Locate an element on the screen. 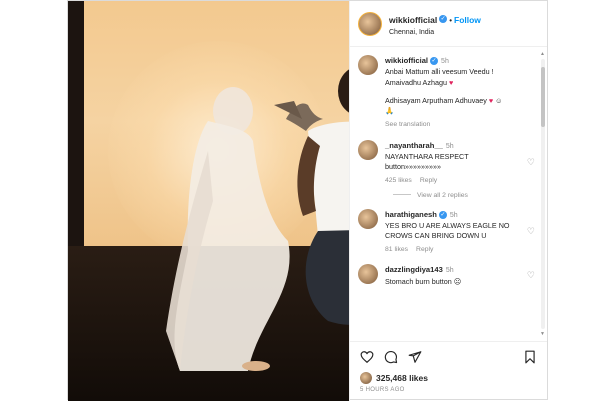  likes-row: 325,468 likes is located at coordinates (448, 378).